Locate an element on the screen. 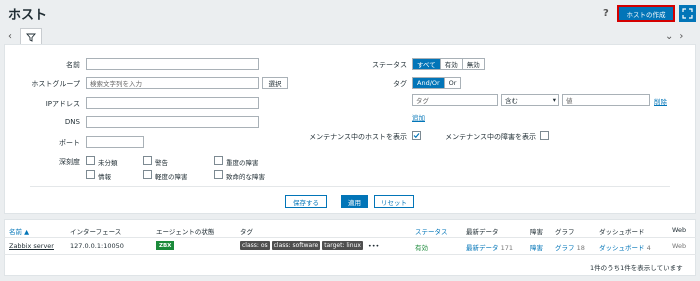 This screenshot has height=281, width=700. severity-checkbox-warning is located at coordinates (147, 160).